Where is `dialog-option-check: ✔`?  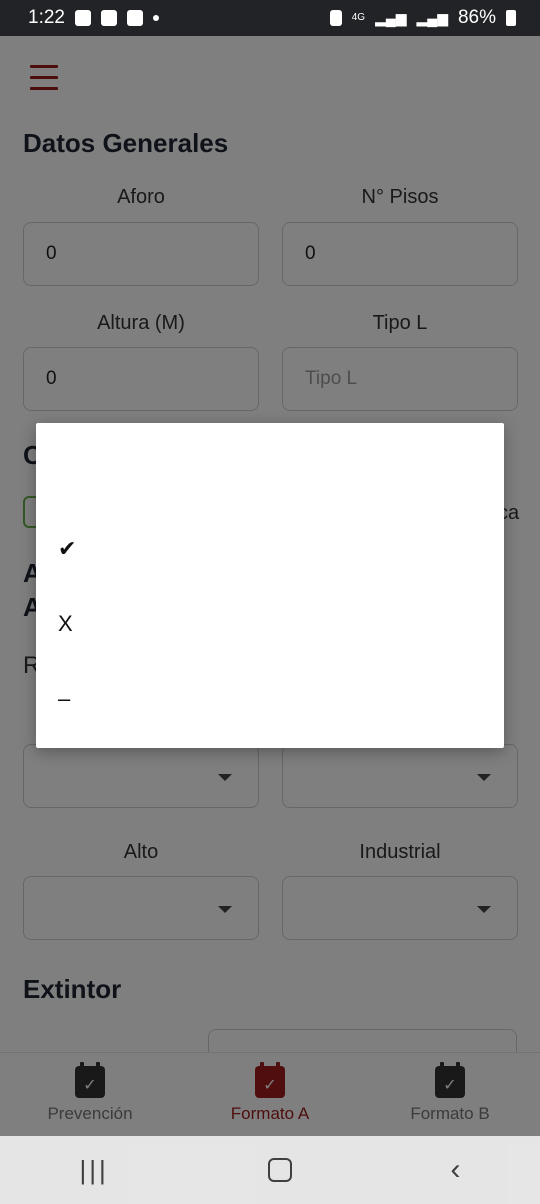
dialog-option-check: ✔ is located at coordinates (268, 549).